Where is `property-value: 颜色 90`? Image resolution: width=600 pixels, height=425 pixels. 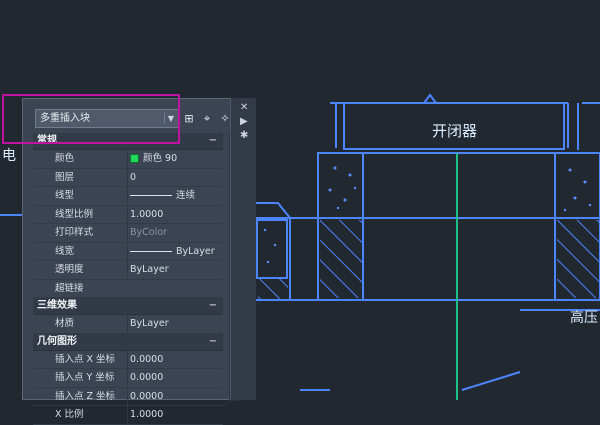 property-value: 颜色 90 is located at coordinates (175, 158).